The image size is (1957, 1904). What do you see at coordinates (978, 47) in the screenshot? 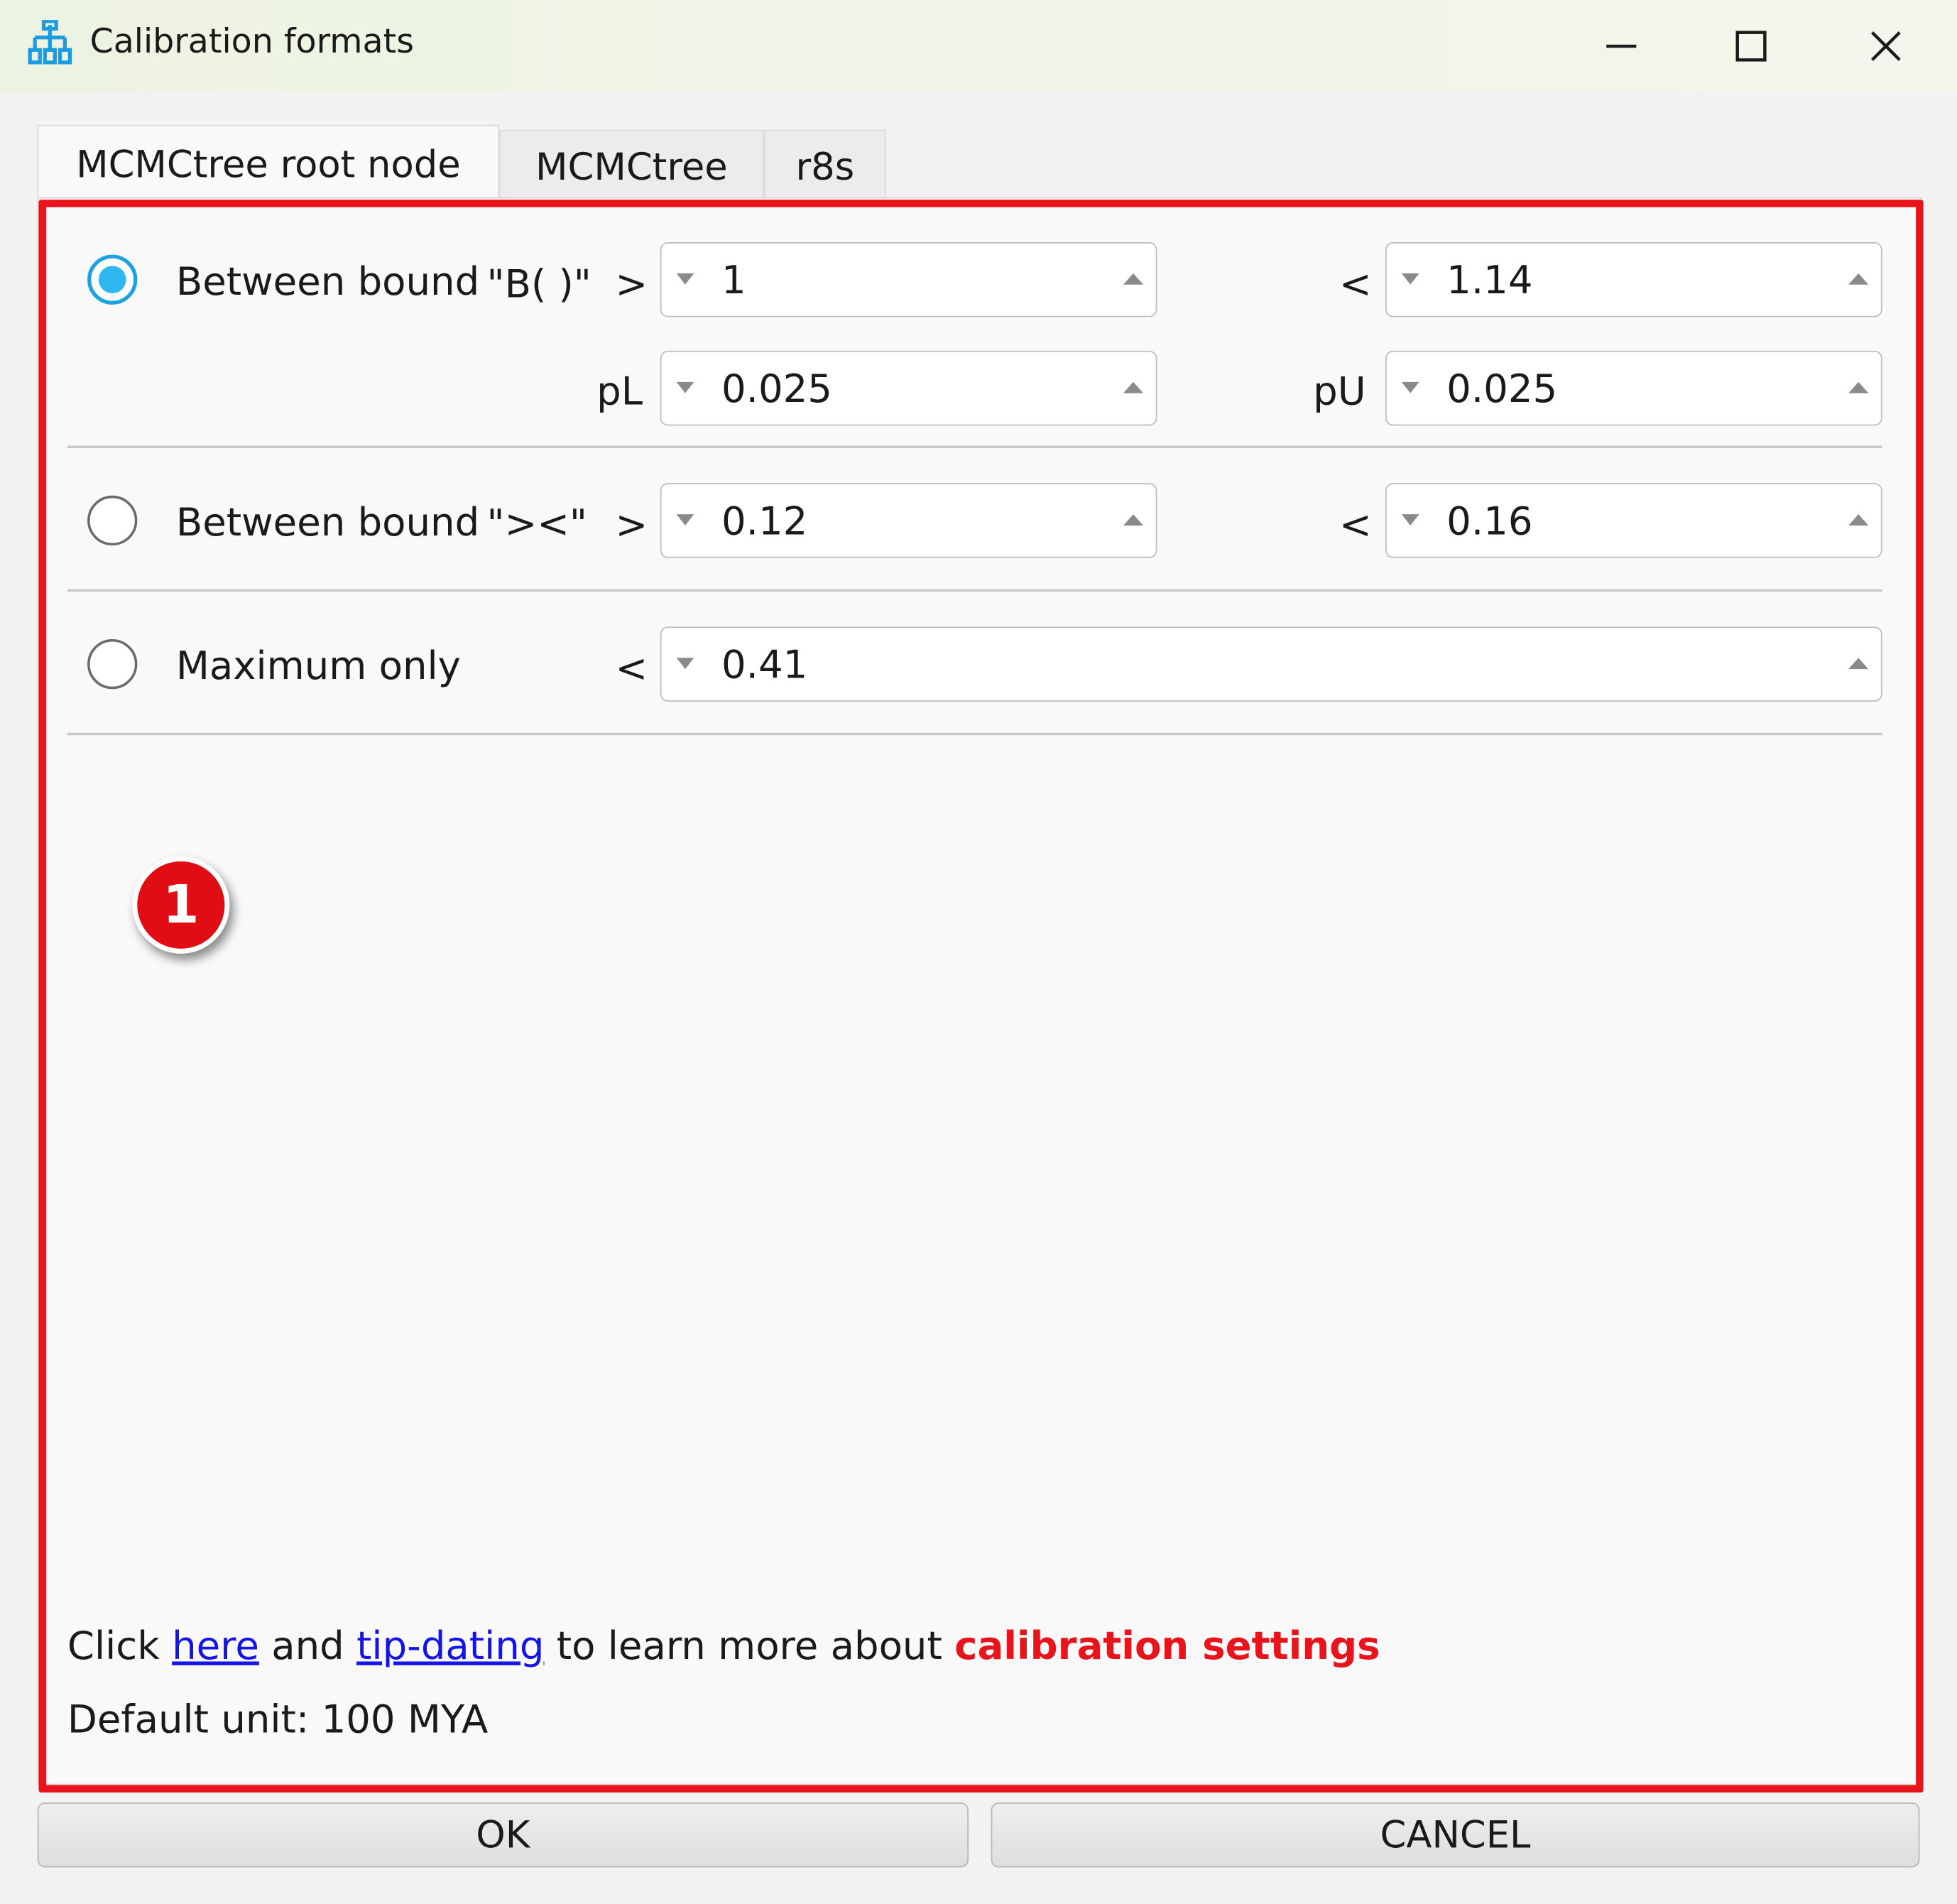
I see `title-bar: Calibration formats` at bounding box center [978, 47].